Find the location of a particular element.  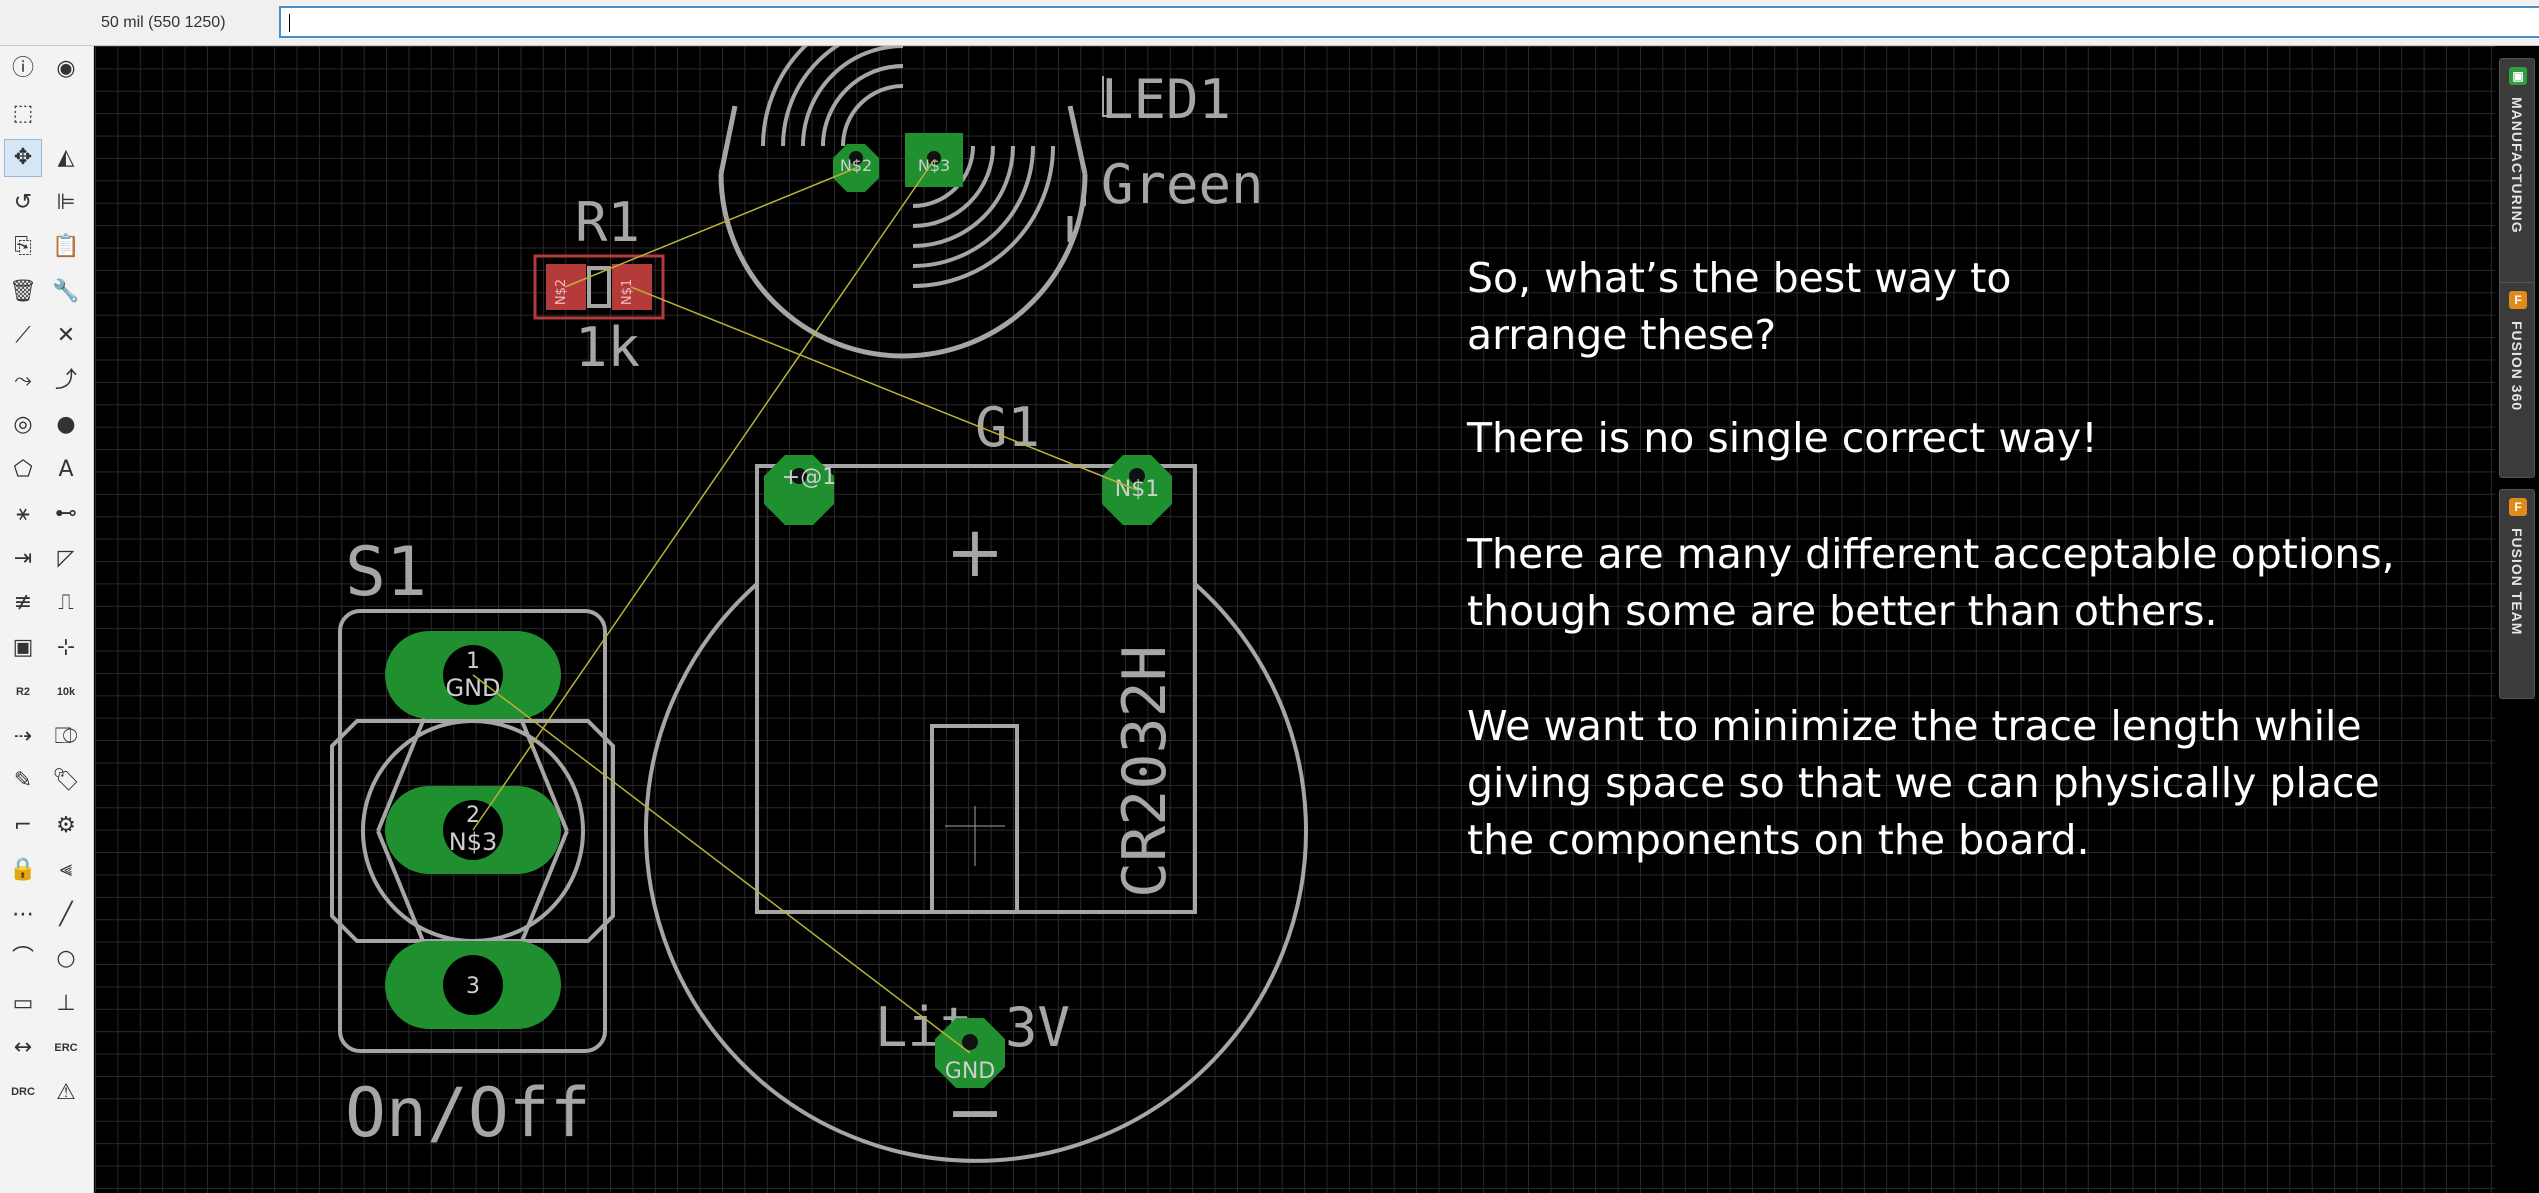

rotate-icon: ↺ is located at coordinates (23, 203).